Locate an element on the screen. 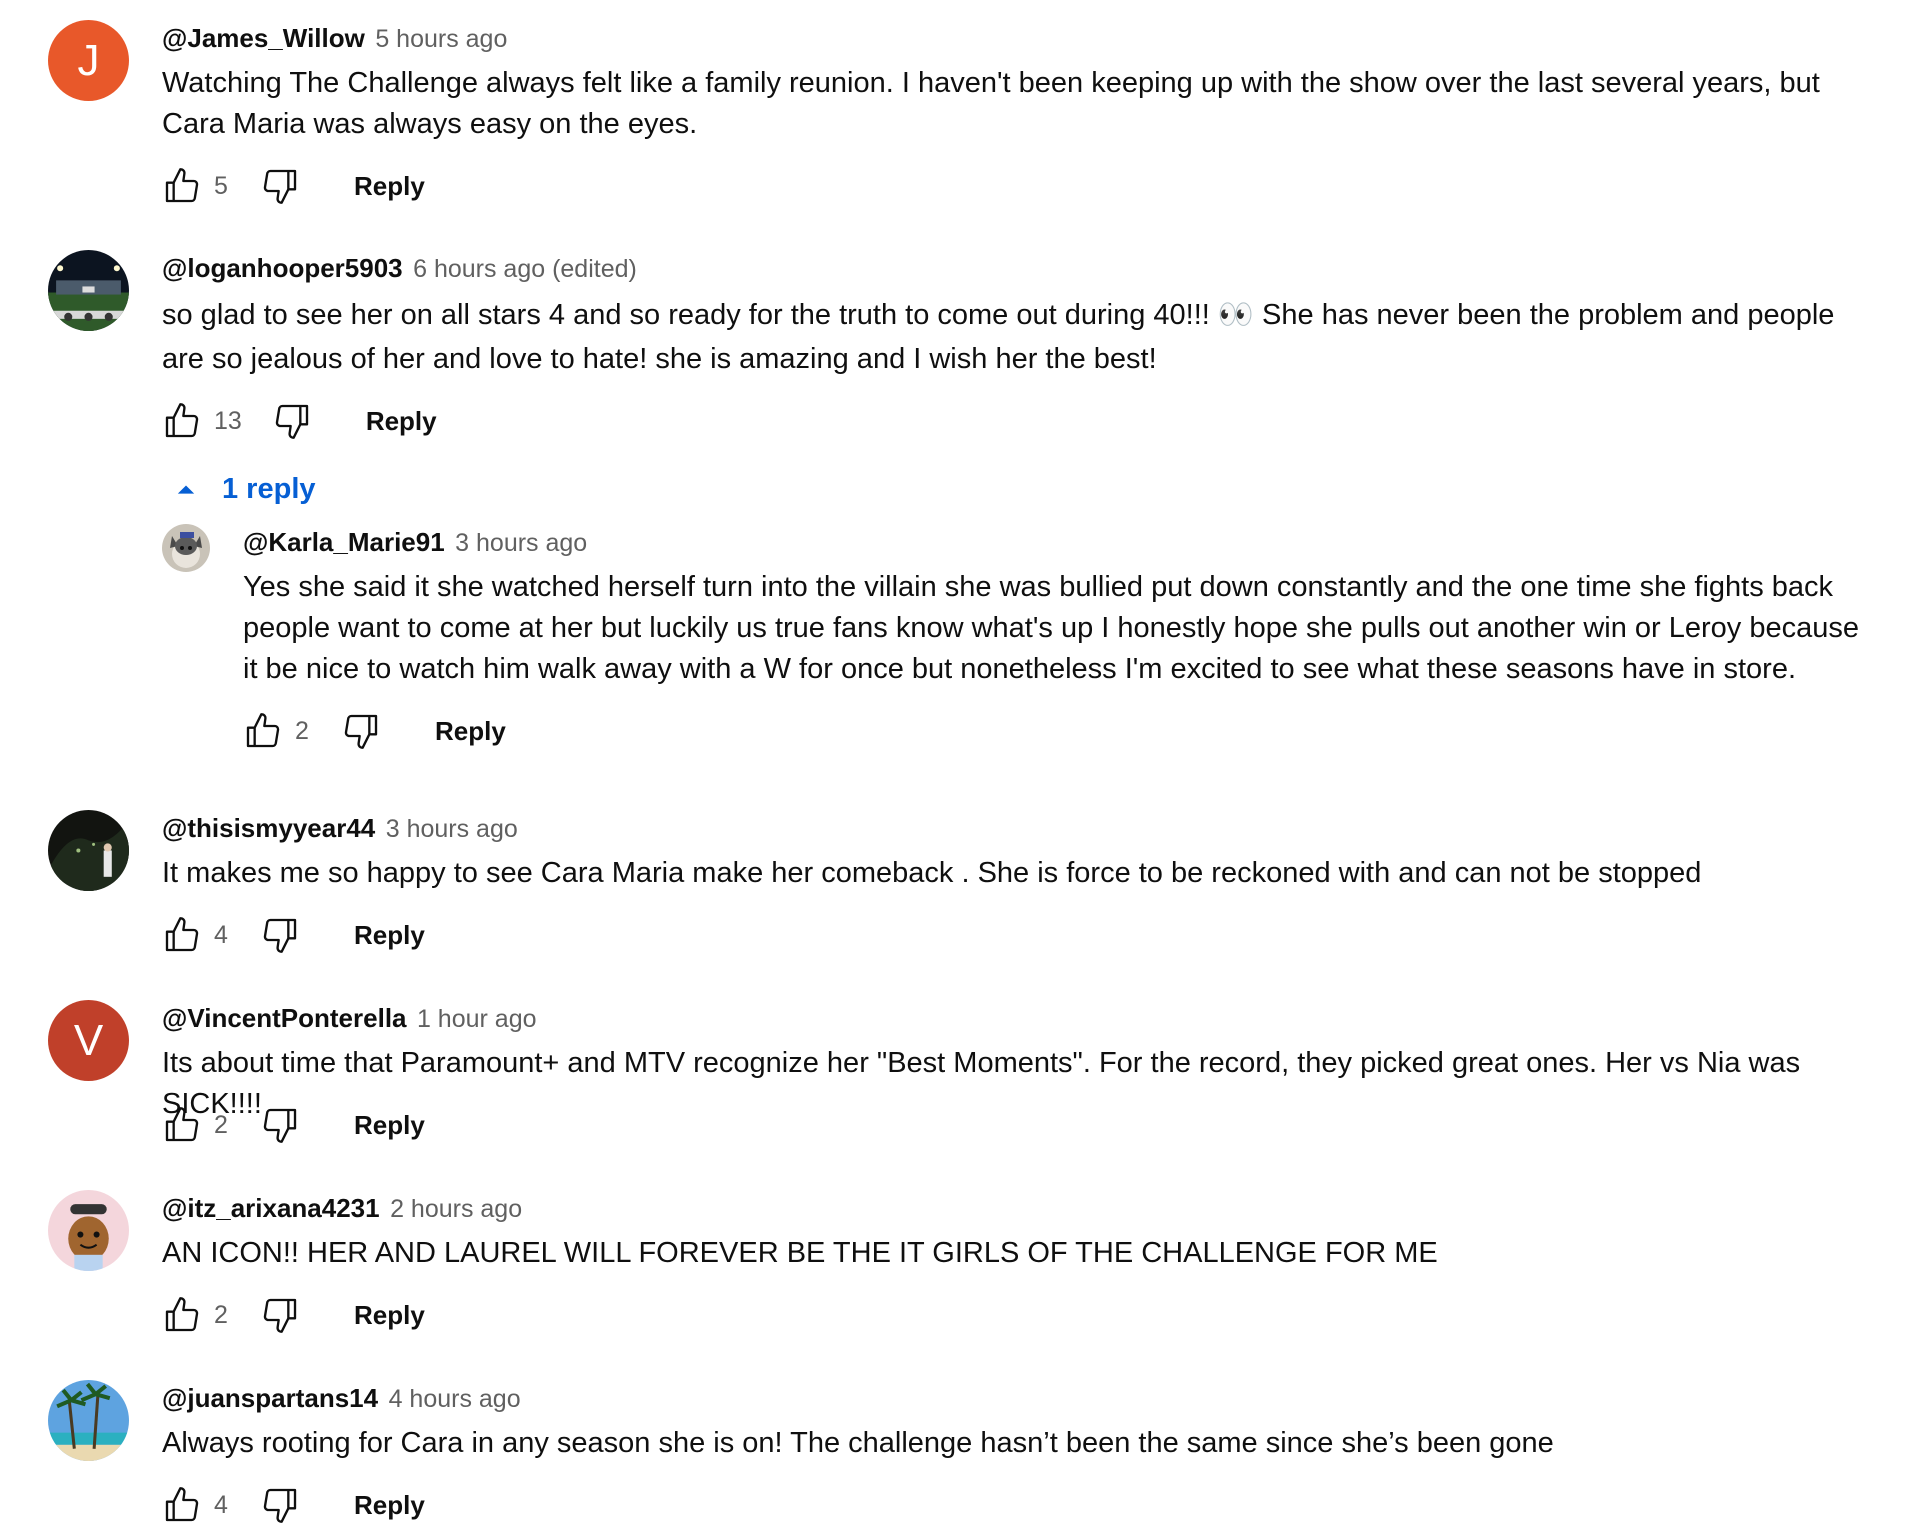  like-count: 13 is located at coordinates (228, 420).